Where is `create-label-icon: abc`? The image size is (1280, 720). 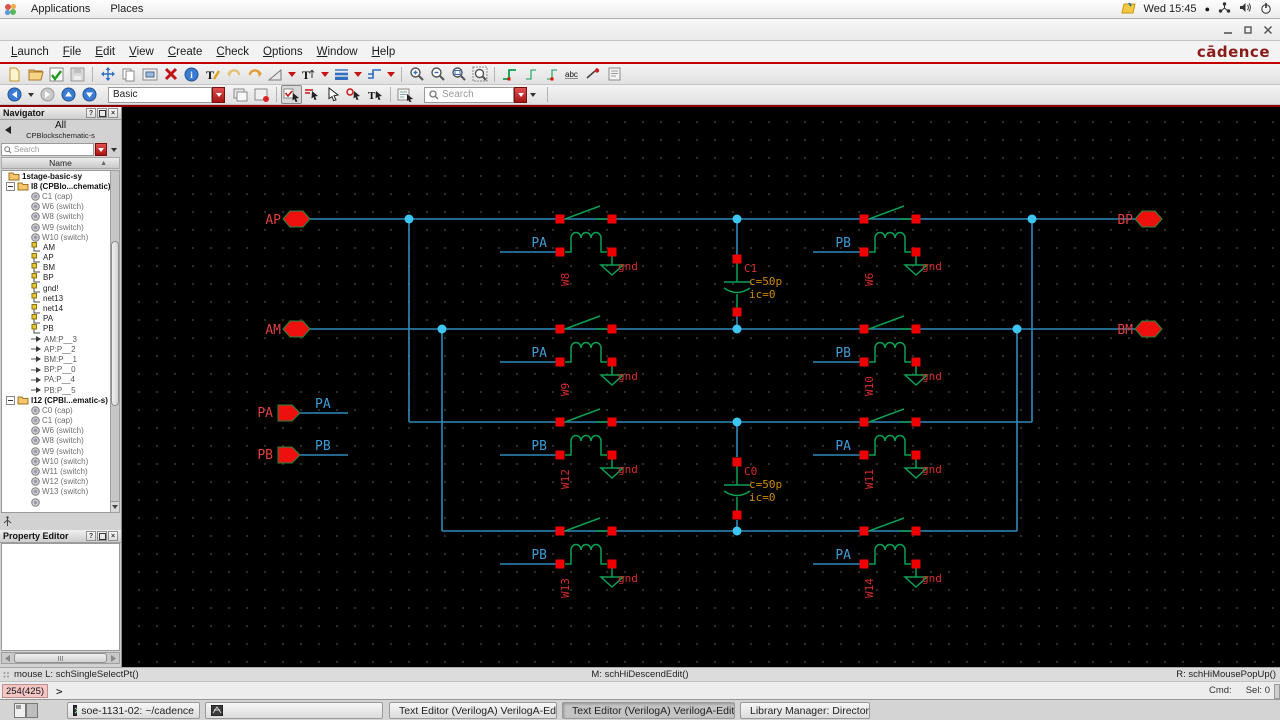
create-label-icon: abc is located at coordinates (572, 74).